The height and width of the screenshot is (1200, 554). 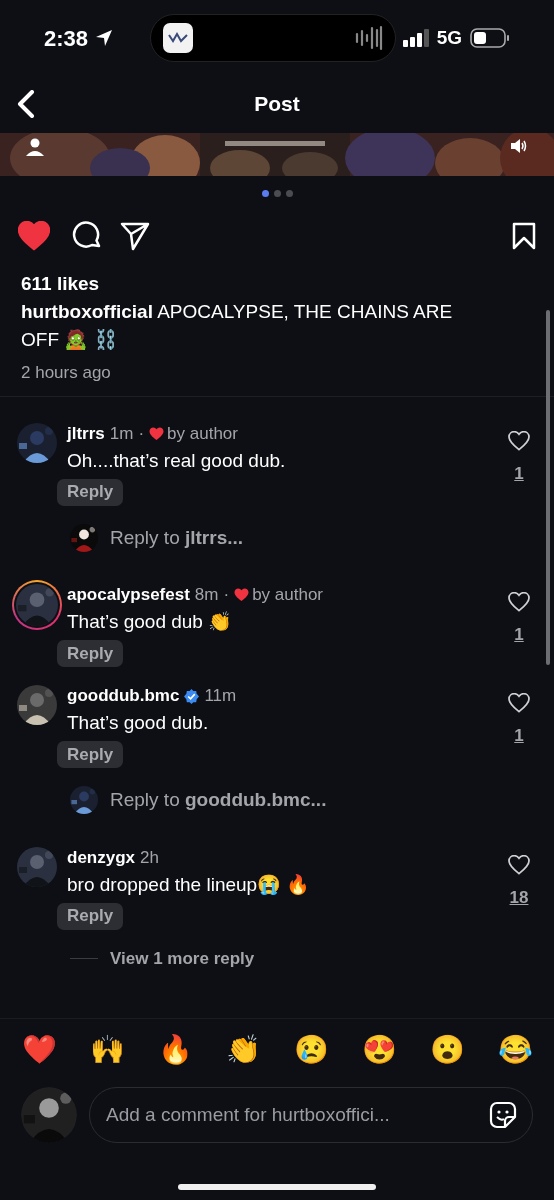 I want to click on username: denzygx, so click(x=101, y=857).